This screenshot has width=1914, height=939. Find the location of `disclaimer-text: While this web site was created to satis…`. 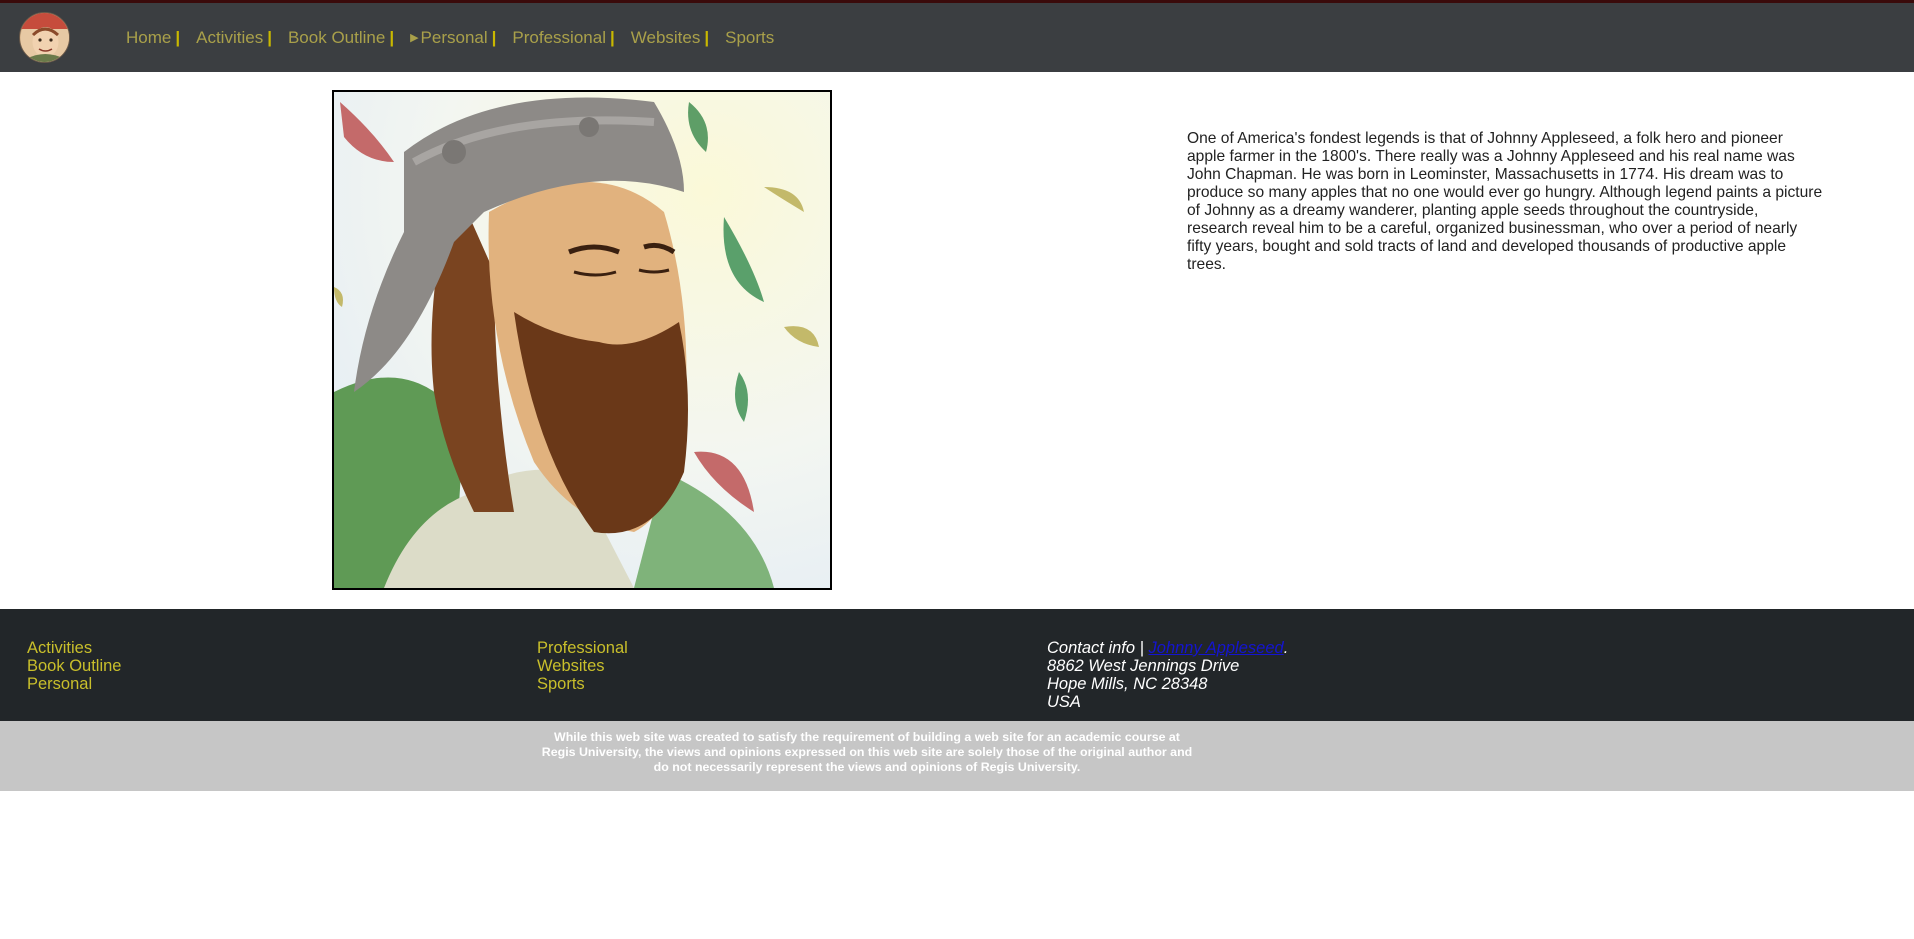

disclaimer-text: While this web site was created to satis… is located at coordinates (867, 752).